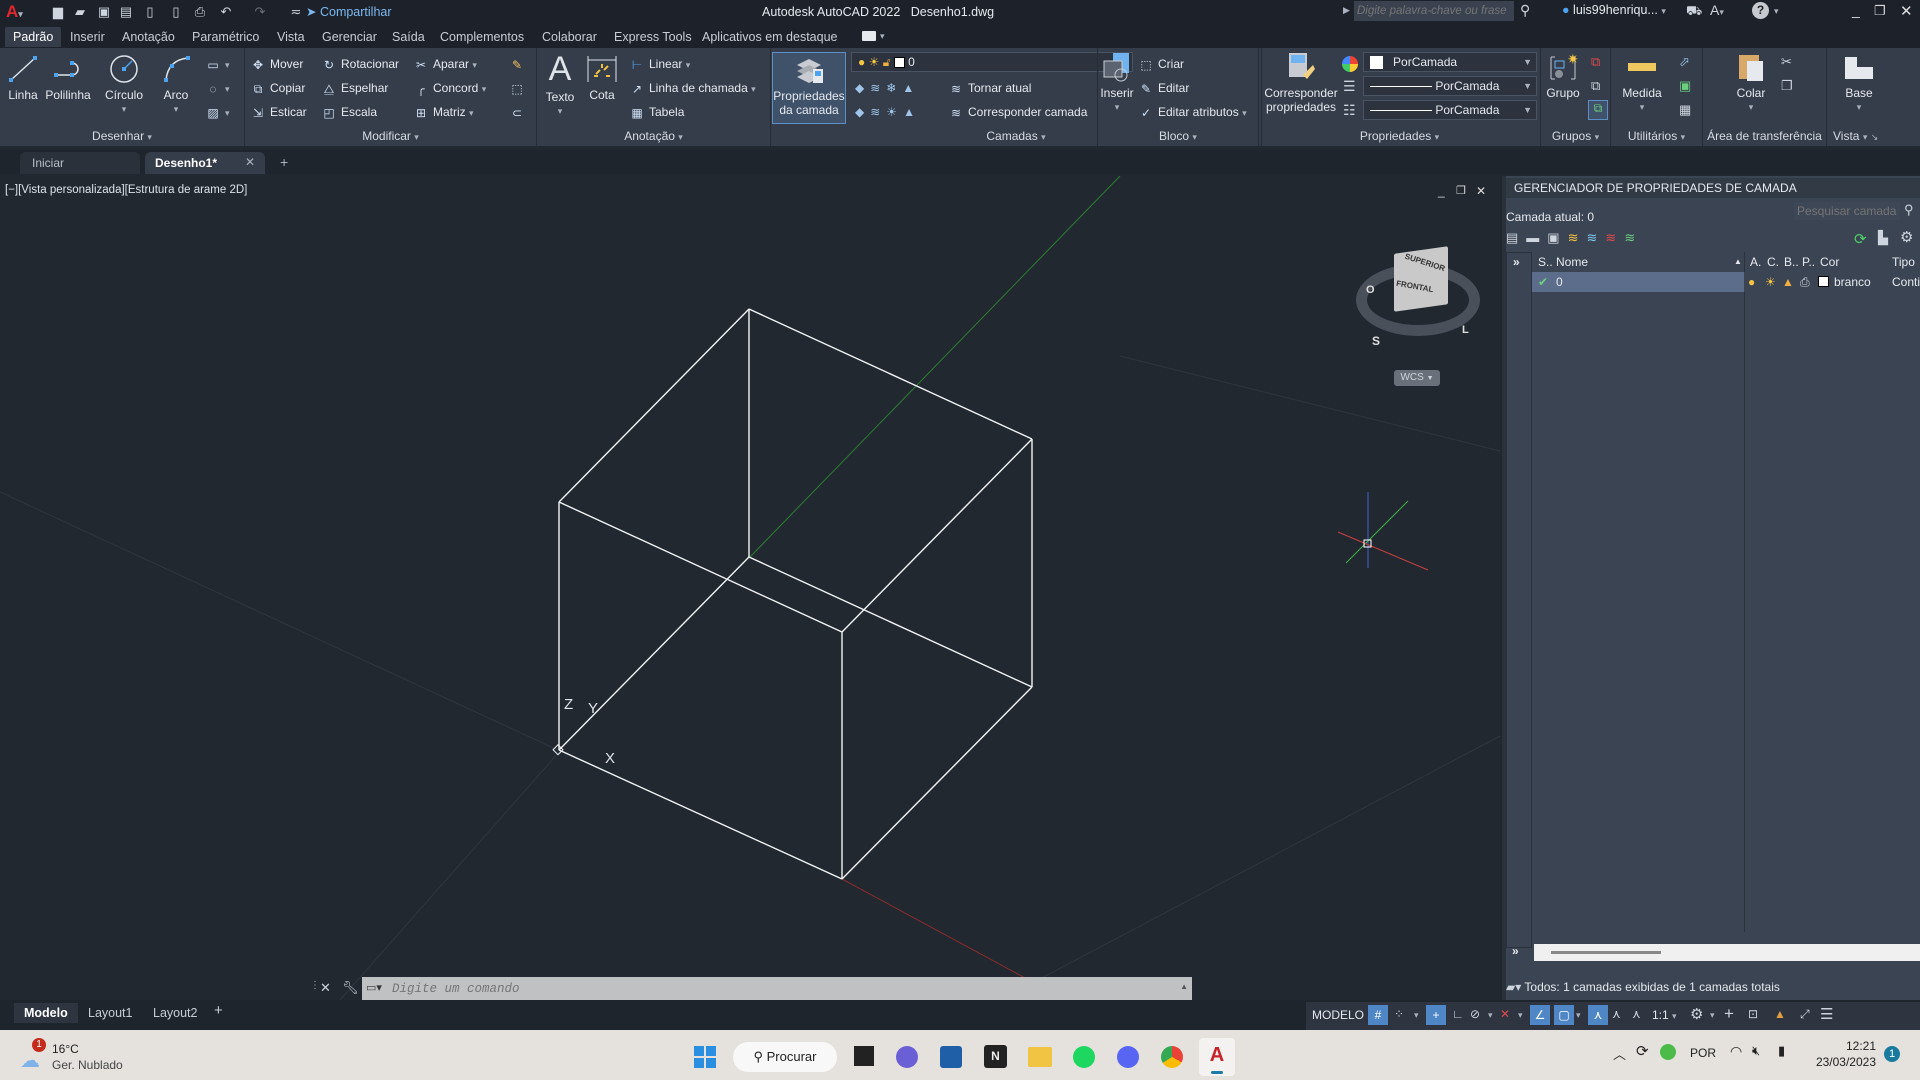 Image resolution: width=1920 pixels, height=1080 pixels. Describe the element at coordinates (1755, 262) in the screenshot. I see `col-on: A.` at that location.